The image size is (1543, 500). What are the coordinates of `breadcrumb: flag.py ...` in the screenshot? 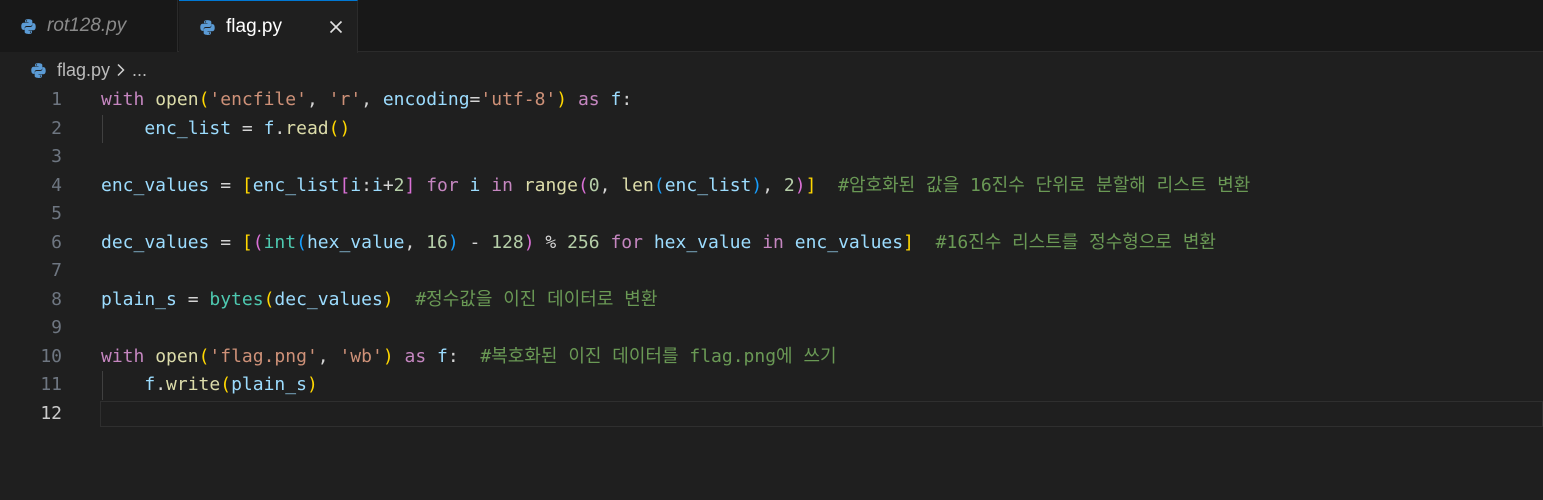 It's located at (771, 70).